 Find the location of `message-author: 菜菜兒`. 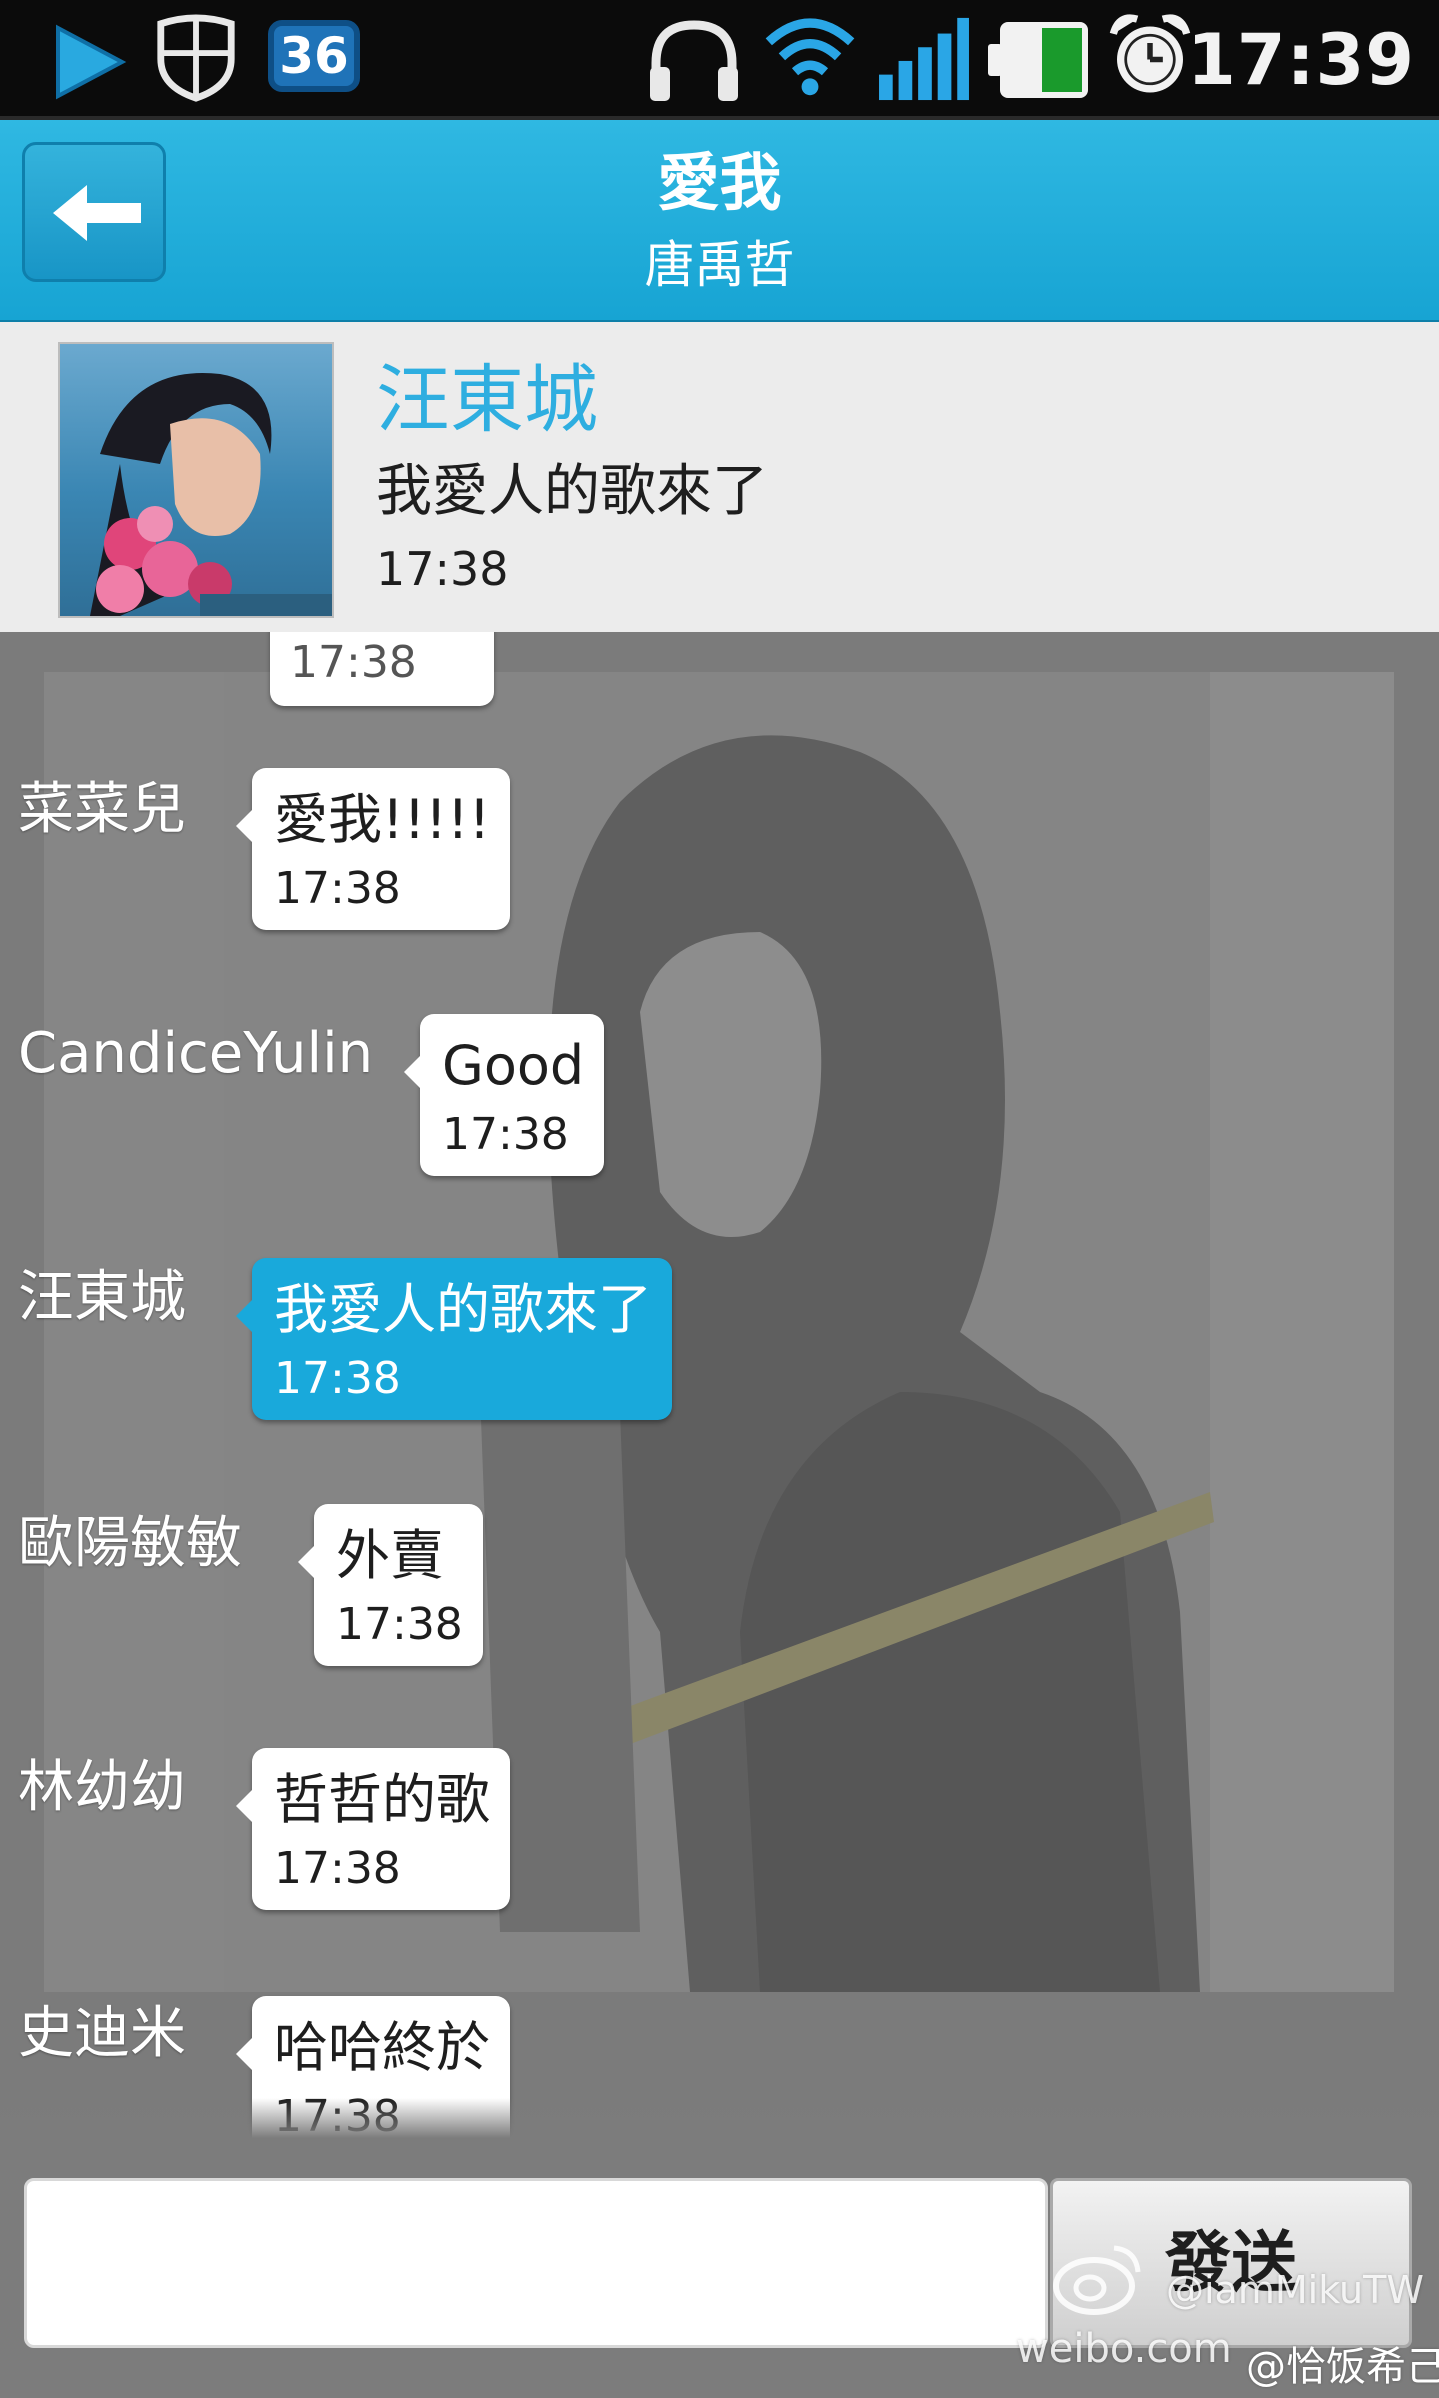

message-author: 菜菜兒 is located at coordinates (102, 809).